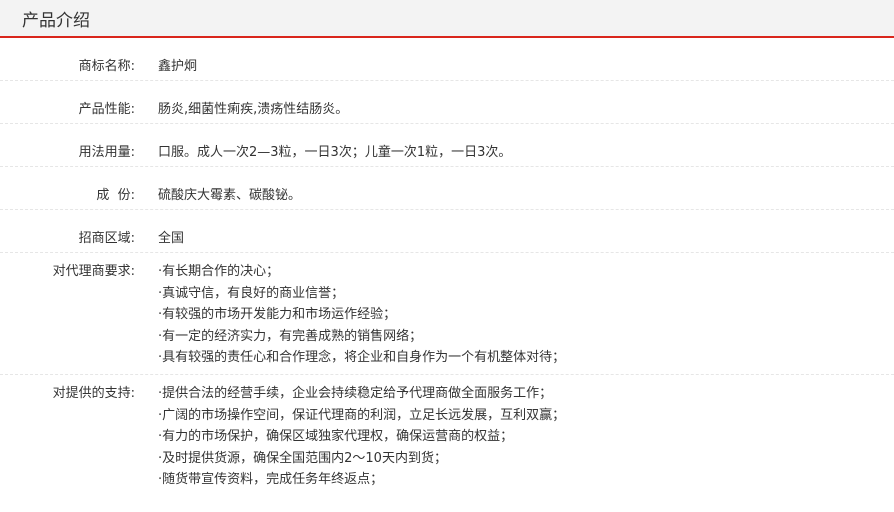 Image resolution: width=894 pixels, height=512 pixels. What do you see at coordinates (271, 479) in the screenshot?
I see `list-item: ·随货带宣传资料，完成任务年终返点；` at bounding box center [271, 479].